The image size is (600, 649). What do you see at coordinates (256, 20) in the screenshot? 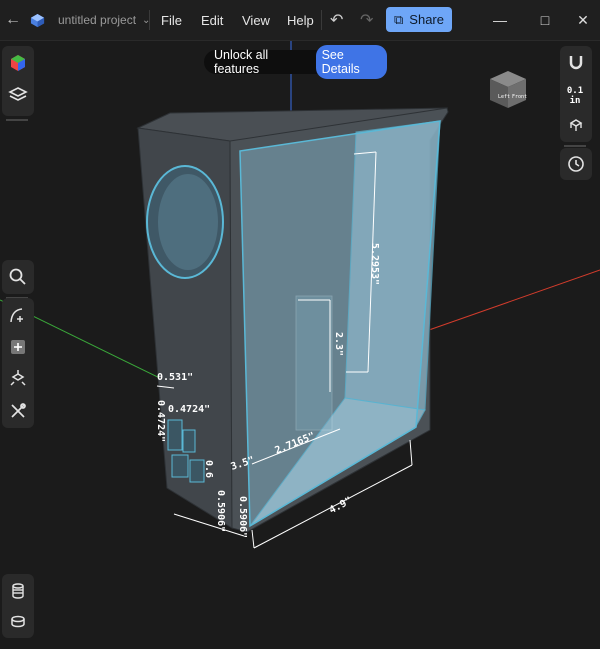
I see `menu-view: View` at bounding box center [256, 20].